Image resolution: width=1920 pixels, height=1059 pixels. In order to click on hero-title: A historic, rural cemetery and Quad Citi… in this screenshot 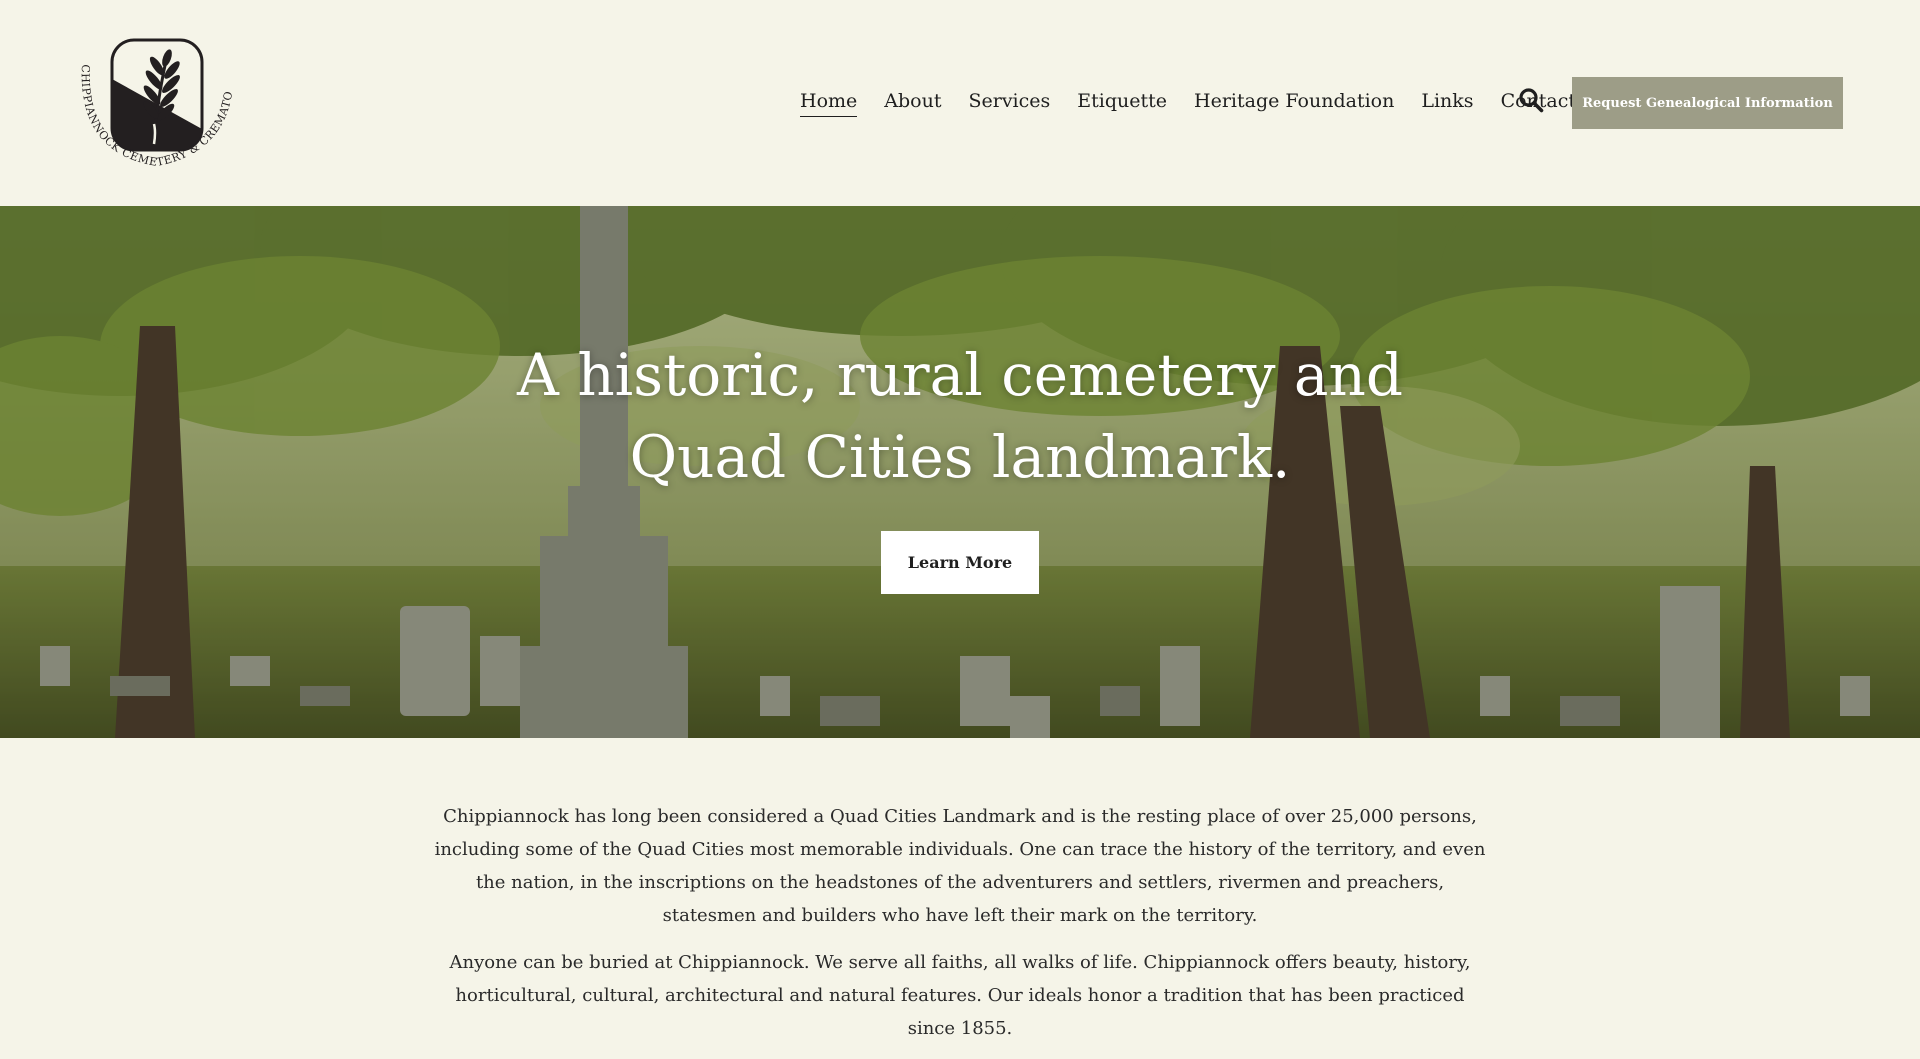, I will do `click(960, 416)`.